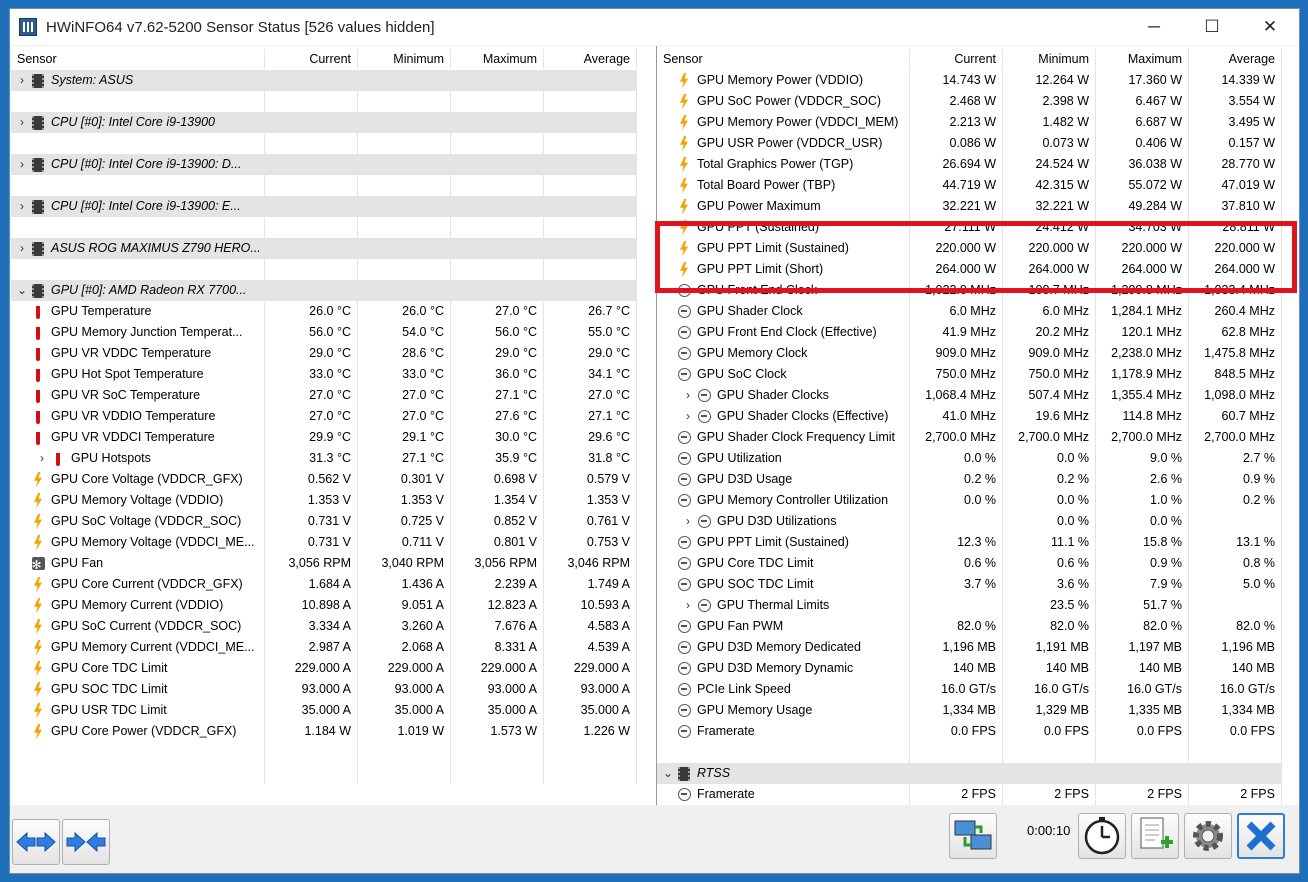  I want to click on sensor-row: GPU D3D Usage 0.2 % 0.2 % 2.6 % 0.9 %, so click(978, 479).